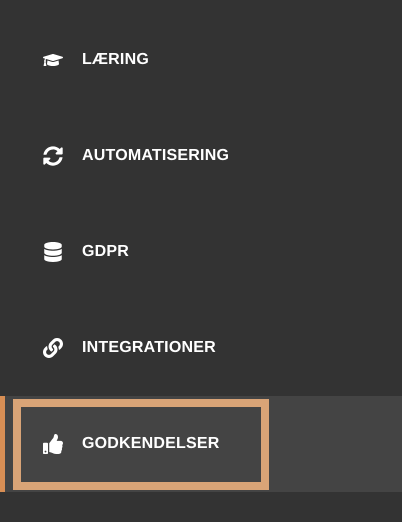 This screenshot has height=522, width=402. I want to click on nav-link: LÆRING, so click(141, 60).